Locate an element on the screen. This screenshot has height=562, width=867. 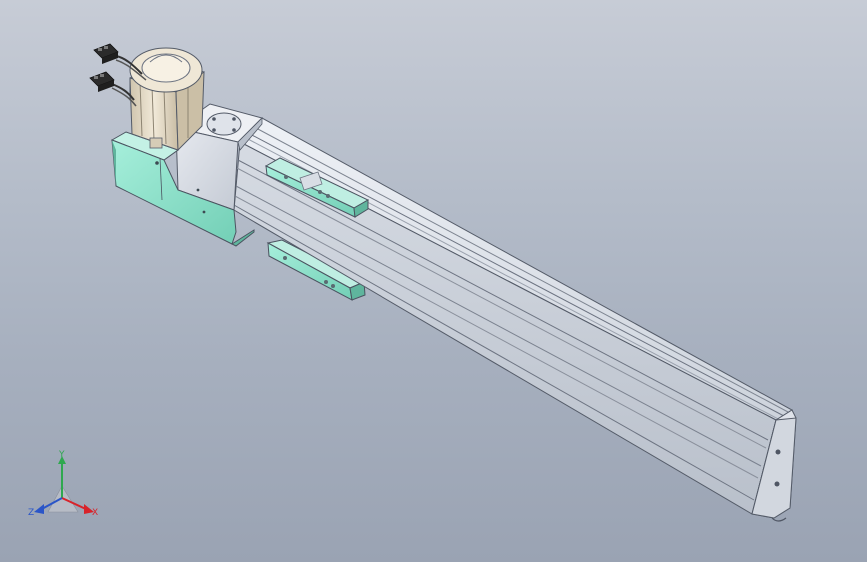
z-axis-arrowhead-icon is located at coordinates (39, 509).